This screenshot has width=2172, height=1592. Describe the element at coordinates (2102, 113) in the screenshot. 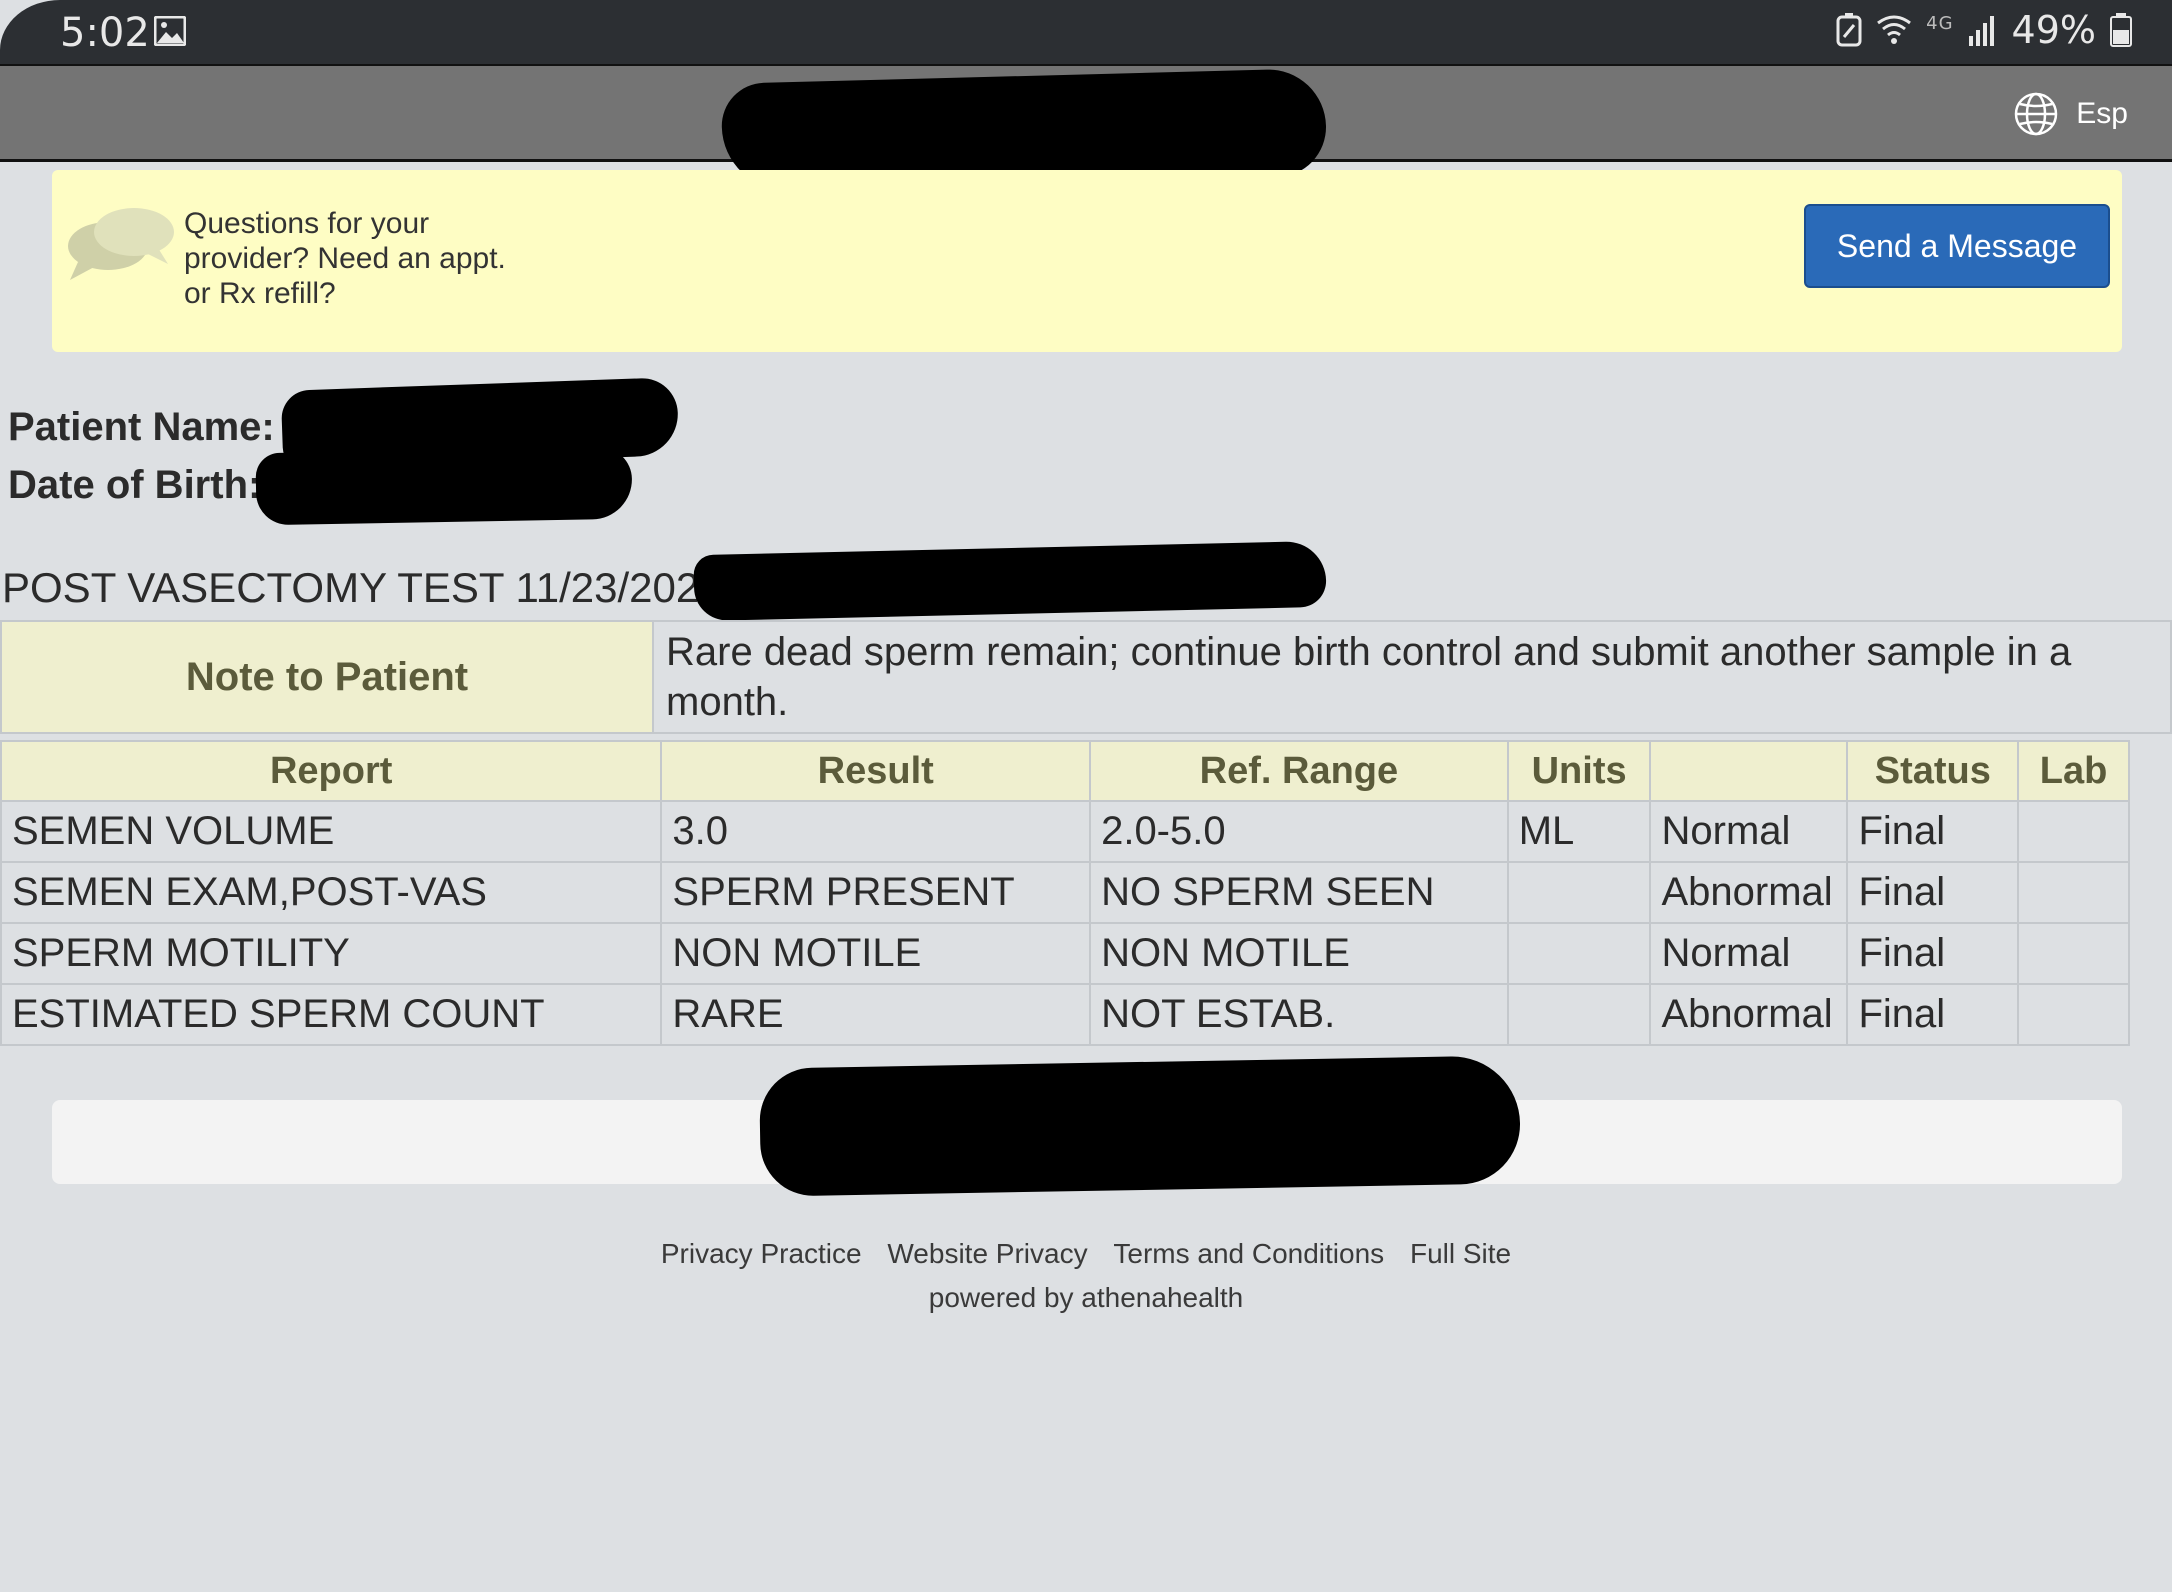

I see `language-label: Esp` at that location.